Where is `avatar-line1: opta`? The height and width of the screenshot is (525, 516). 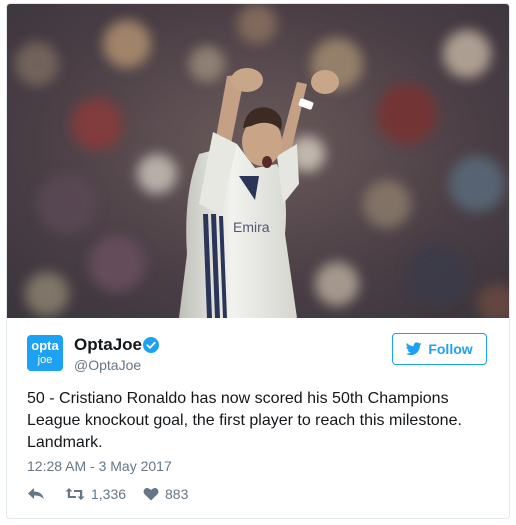
avatar-line1: opta is located at coordinates (45, 345).